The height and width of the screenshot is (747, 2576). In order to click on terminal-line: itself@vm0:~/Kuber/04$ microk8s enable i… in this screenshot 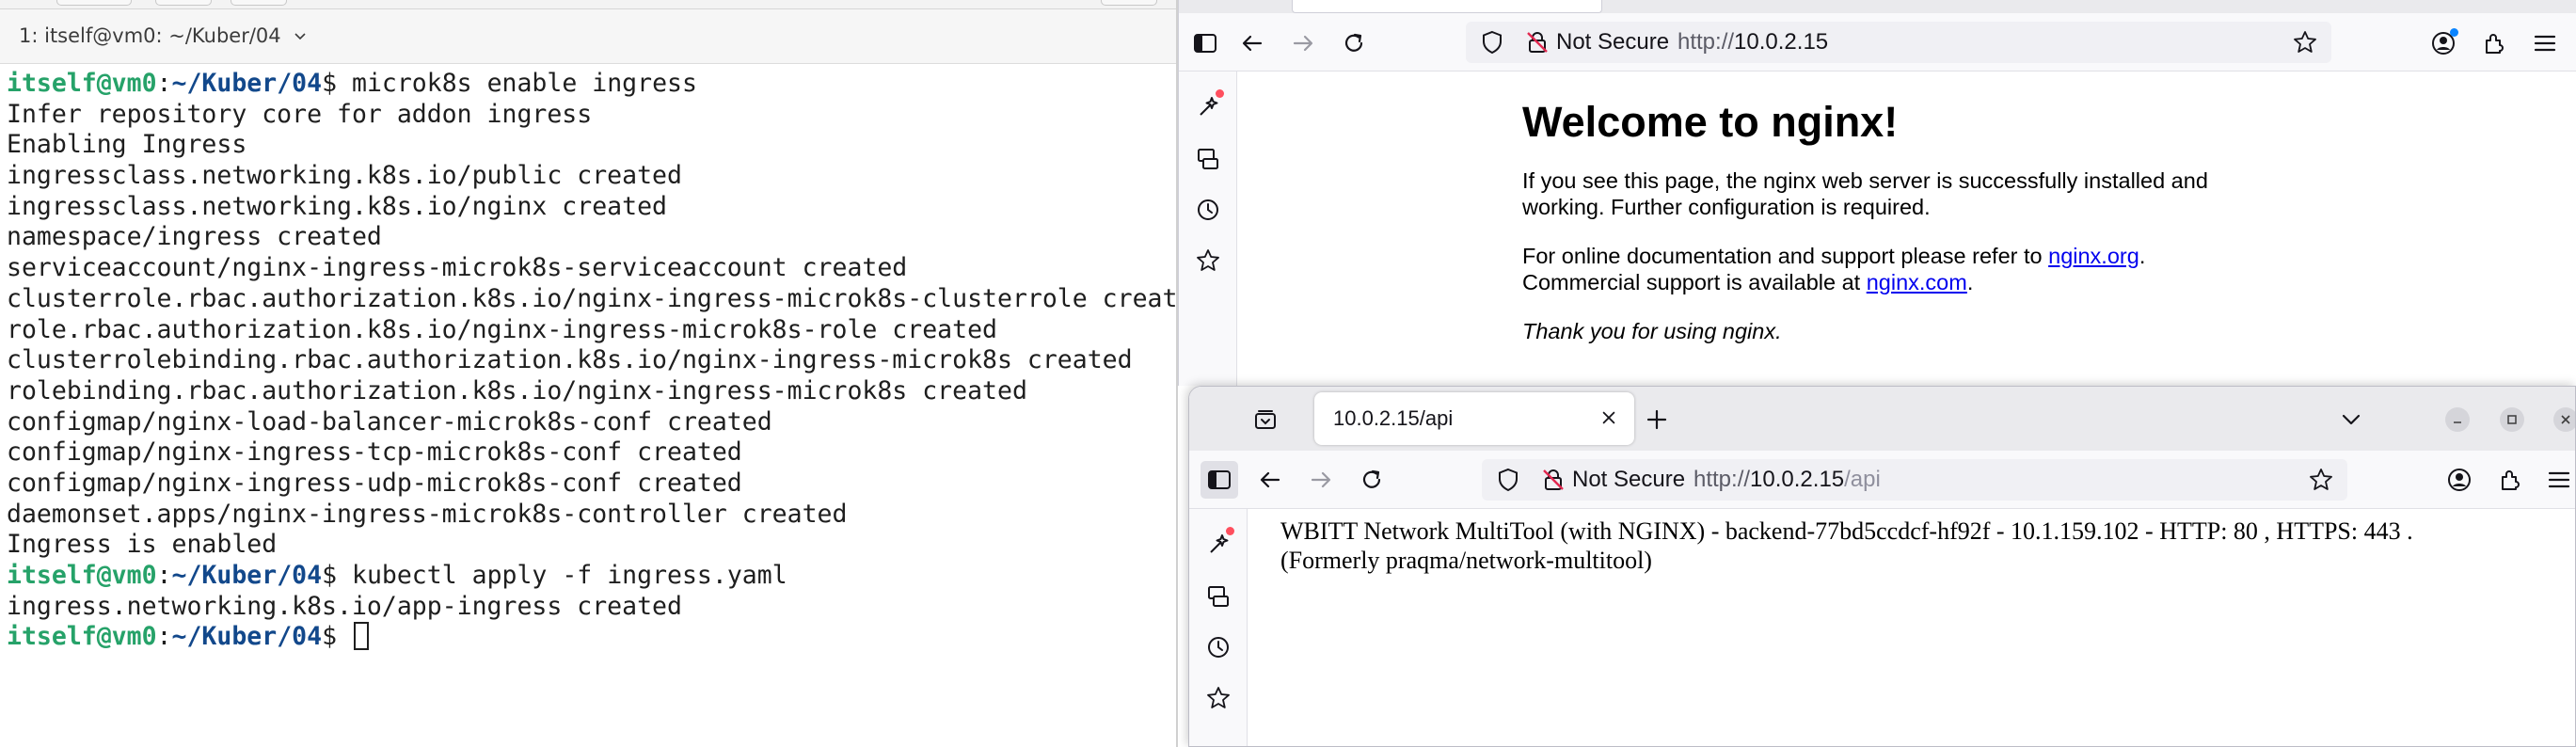, I will do `click(592, 84)`.